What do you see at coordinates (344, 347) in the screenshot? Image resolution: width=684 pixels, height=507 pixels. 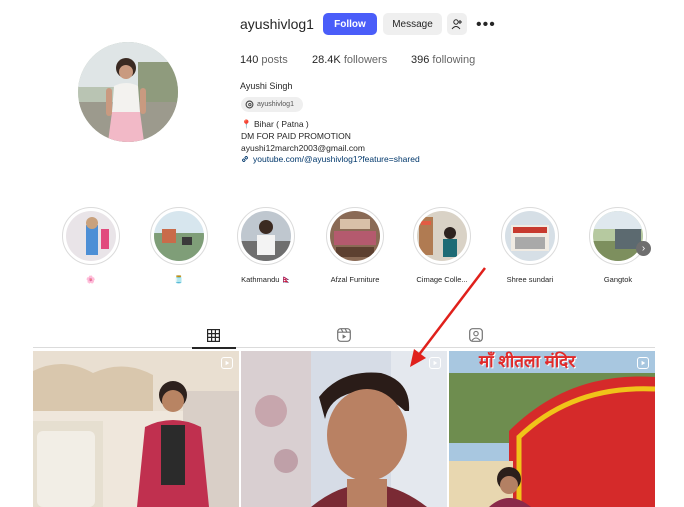 I see `tabs-divider` at bounding box center [344, 347].